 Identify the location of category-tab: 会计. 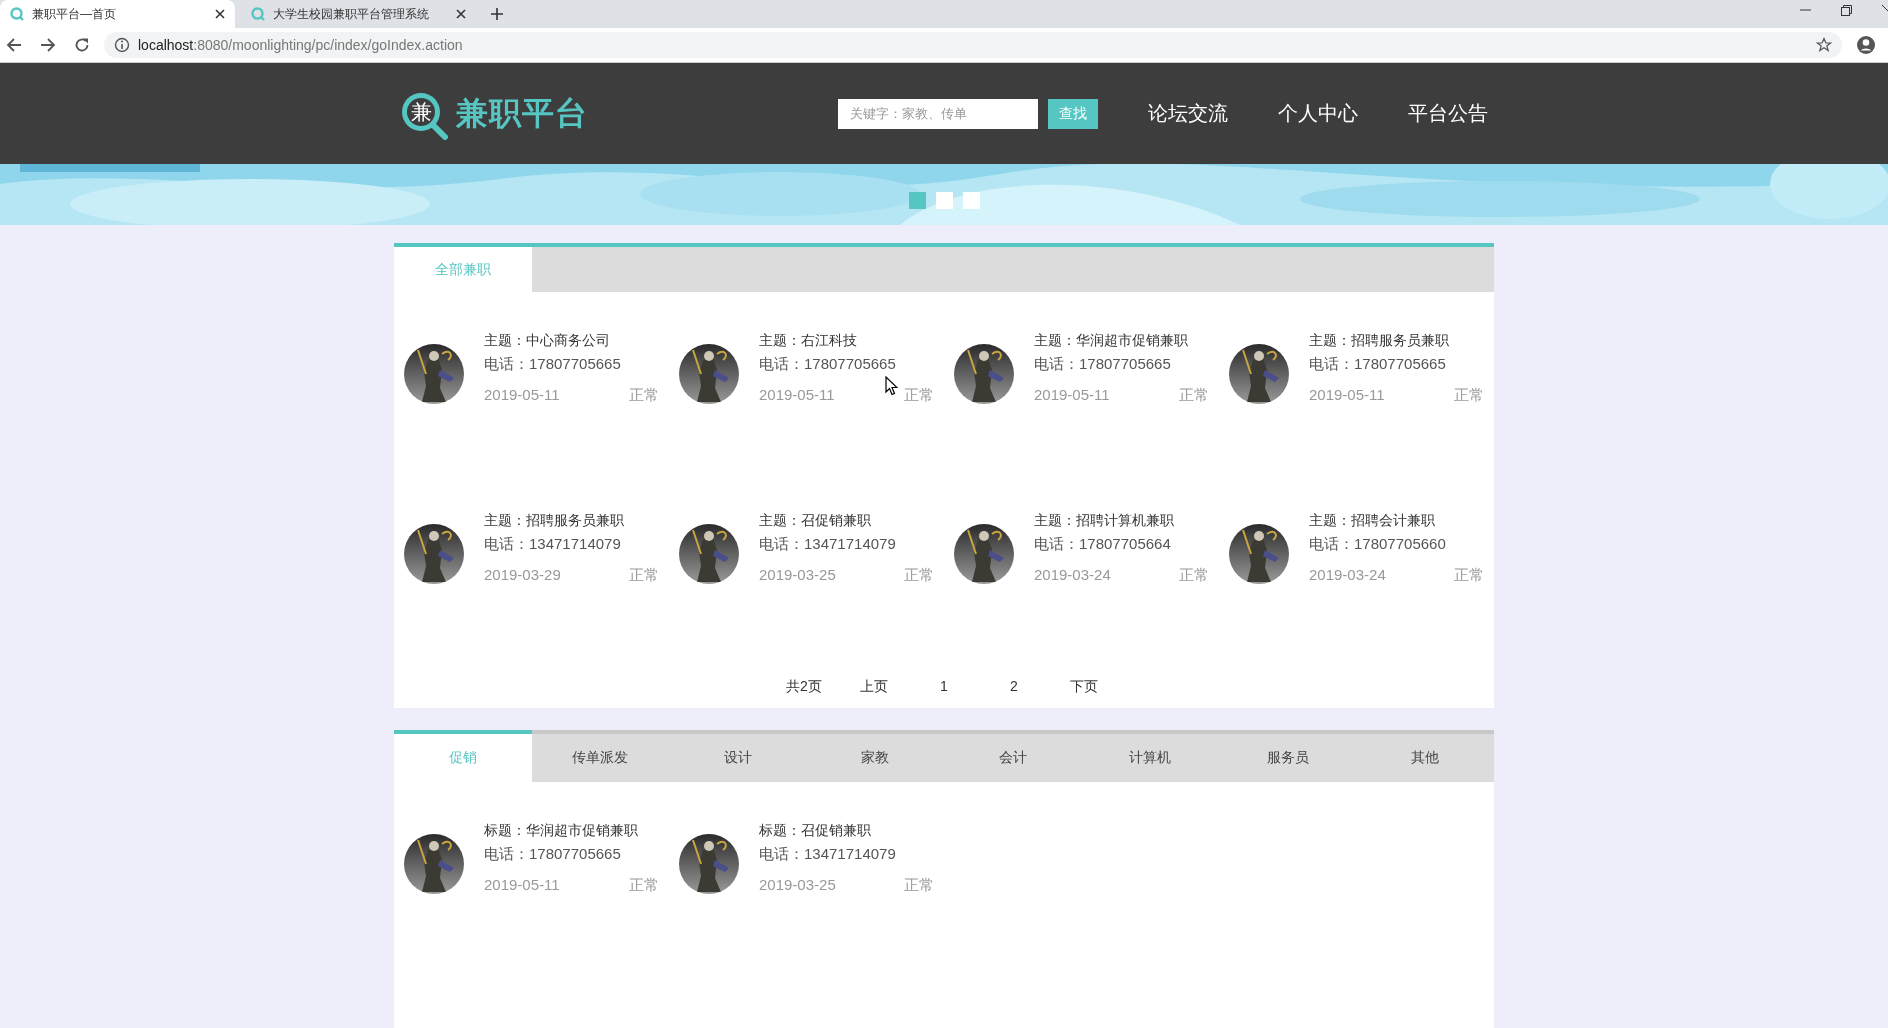
(1013, 756).